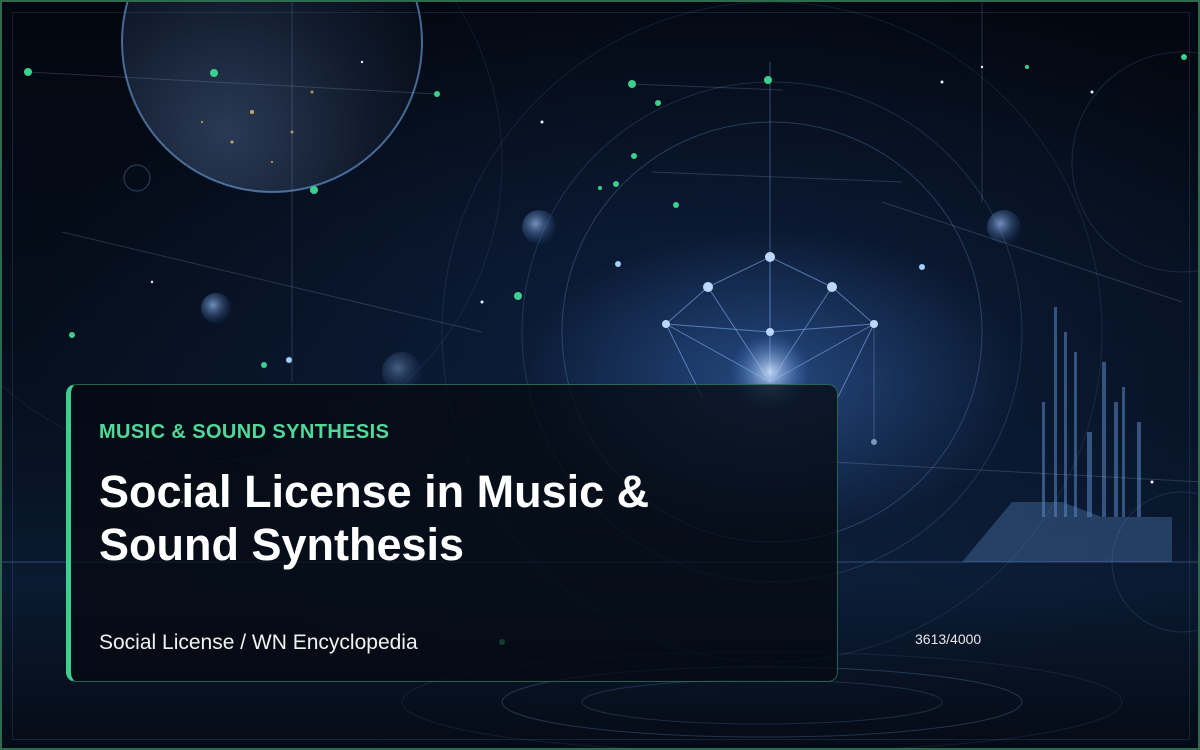 This screenshot has width=1200, height=750. Describe the element at coordinates (244, 432) in the screenshot. I see `category-label: MUSIC & SOUND SYNTHESIS` at that location.